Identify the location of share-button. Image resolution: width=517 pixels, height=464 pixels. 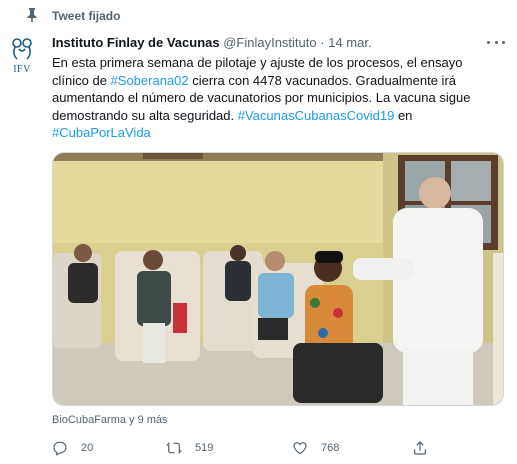
(420, 448).